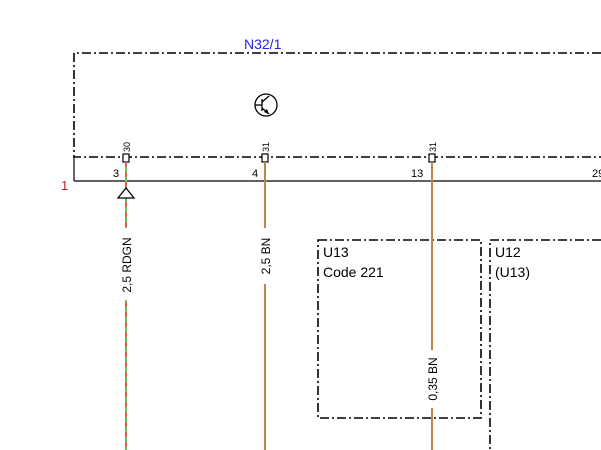  Describe the element at coordinates (126, 192) in the screenshot. I see `ground-triangle-icon` at that location.